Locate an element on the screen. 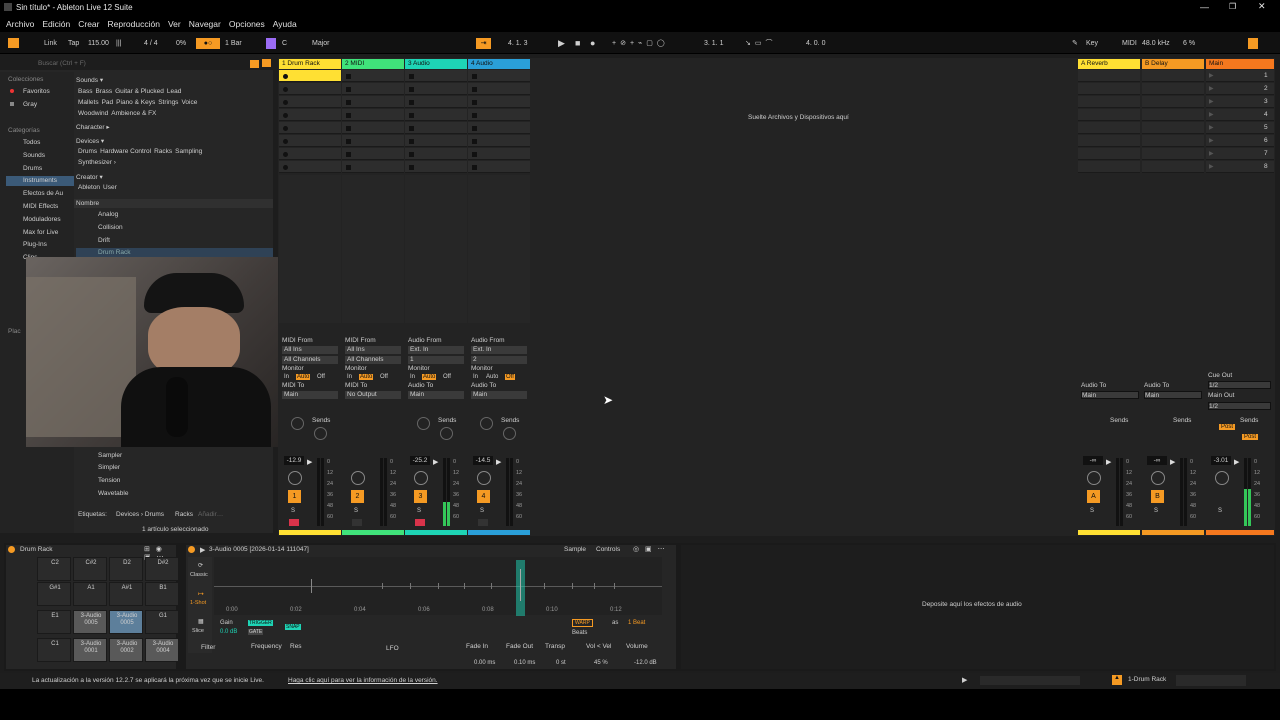  warp-length: 1 Beat is located at coordinates (636, 623).